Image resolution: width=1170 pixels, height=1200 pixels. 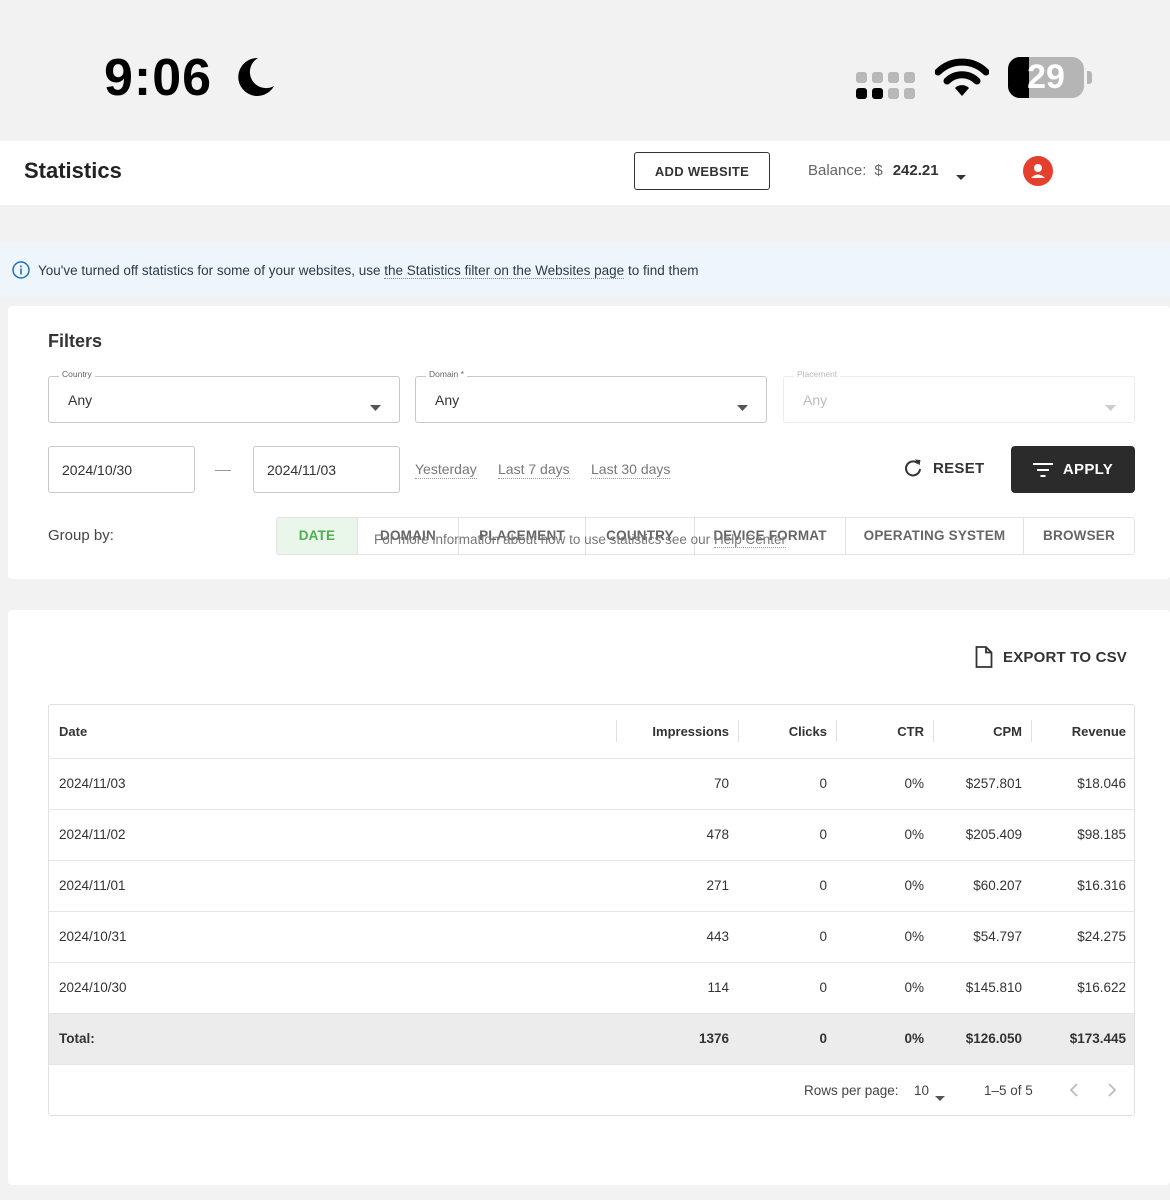 I want to click on cell-cpm: $257.801, so click(x=983, y=784).